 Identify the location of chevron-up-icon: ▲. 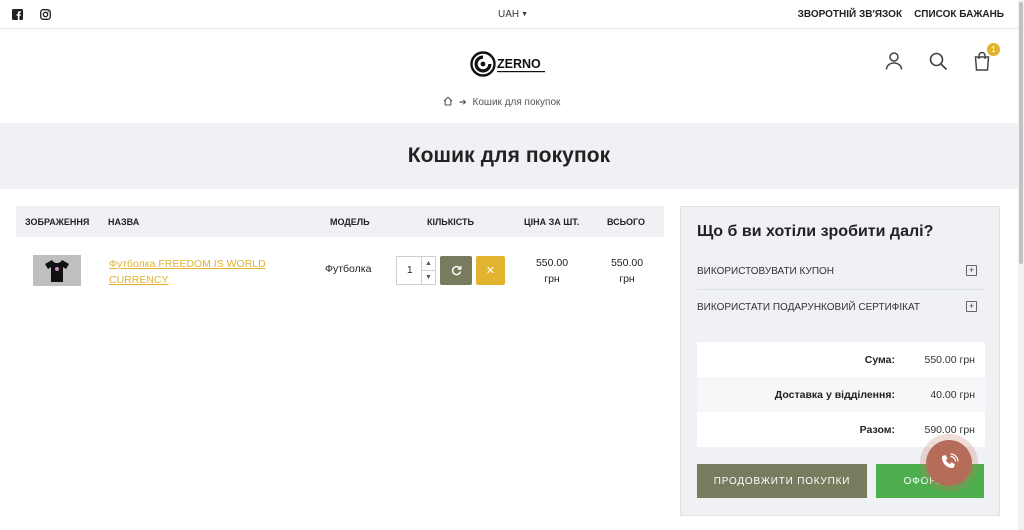
(428, 264).